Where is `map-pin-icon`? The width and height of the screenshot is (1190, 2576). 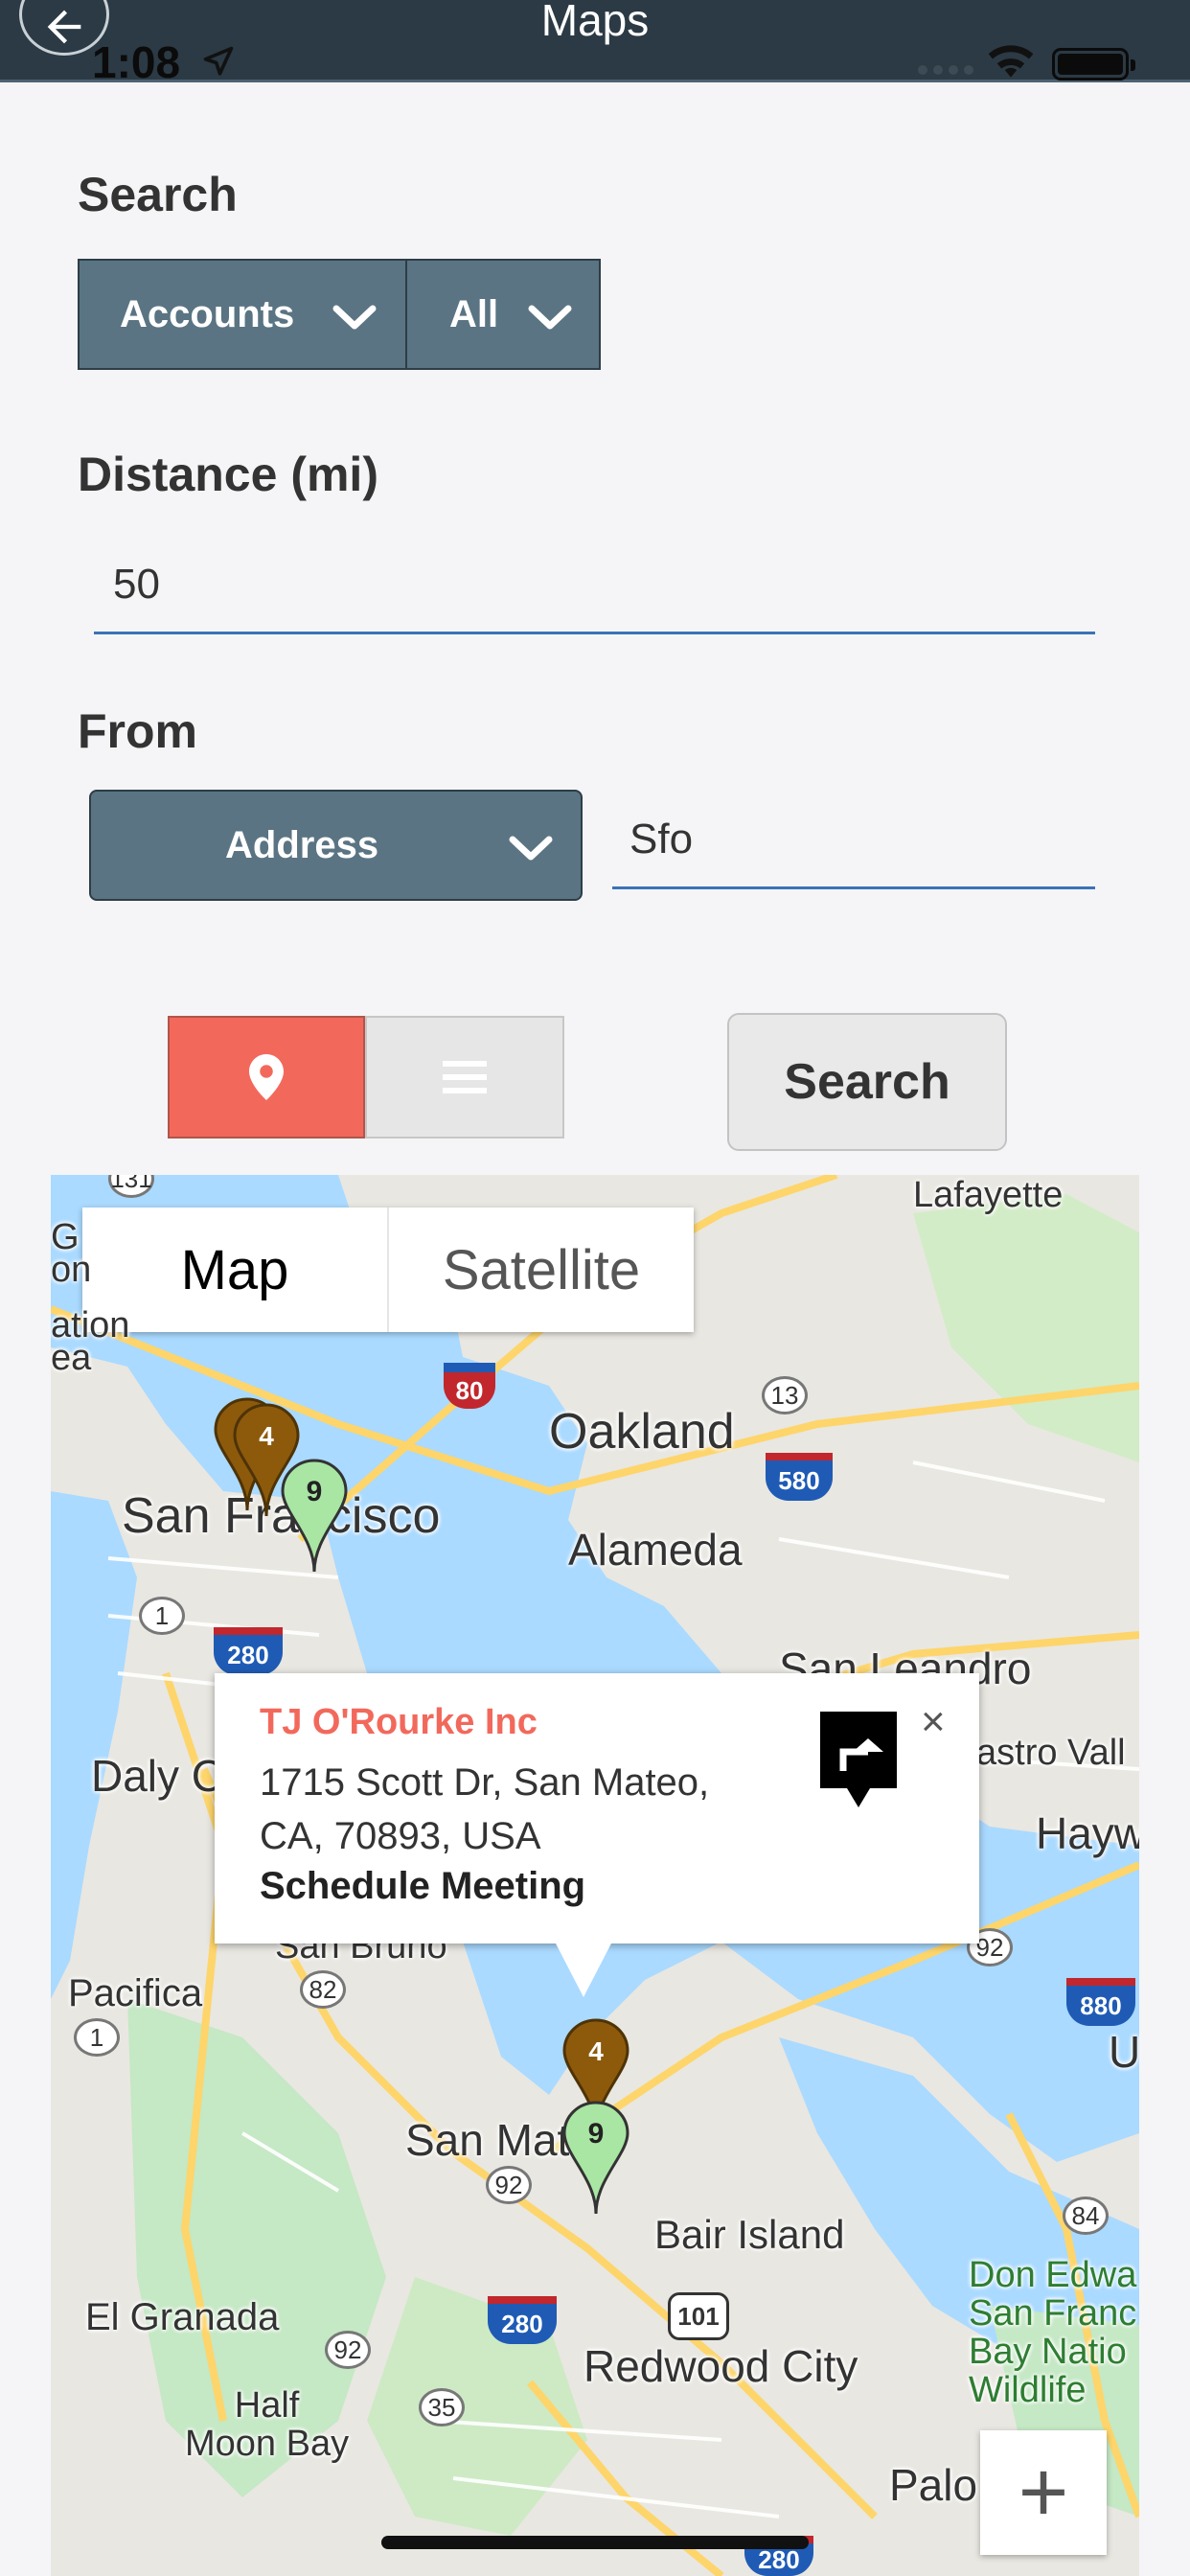
map-pin-icon is located at coordinates (266, 1077).